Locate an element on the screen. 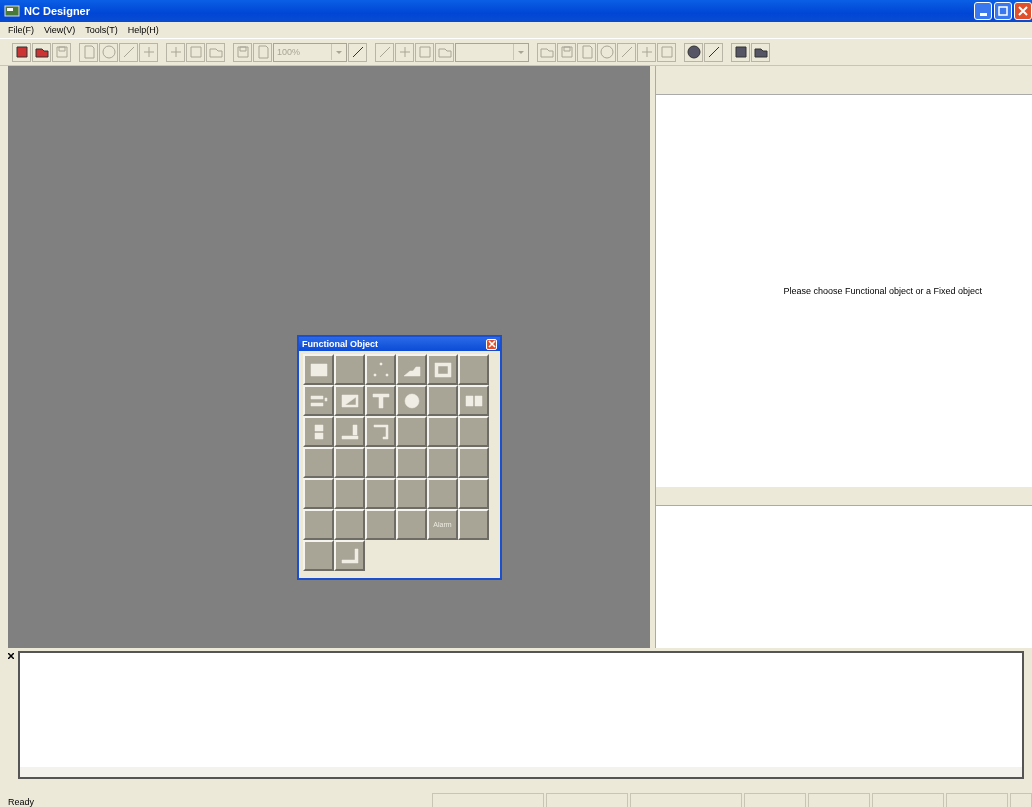  window-title: NC Designer is located at coordinates (57, 11).